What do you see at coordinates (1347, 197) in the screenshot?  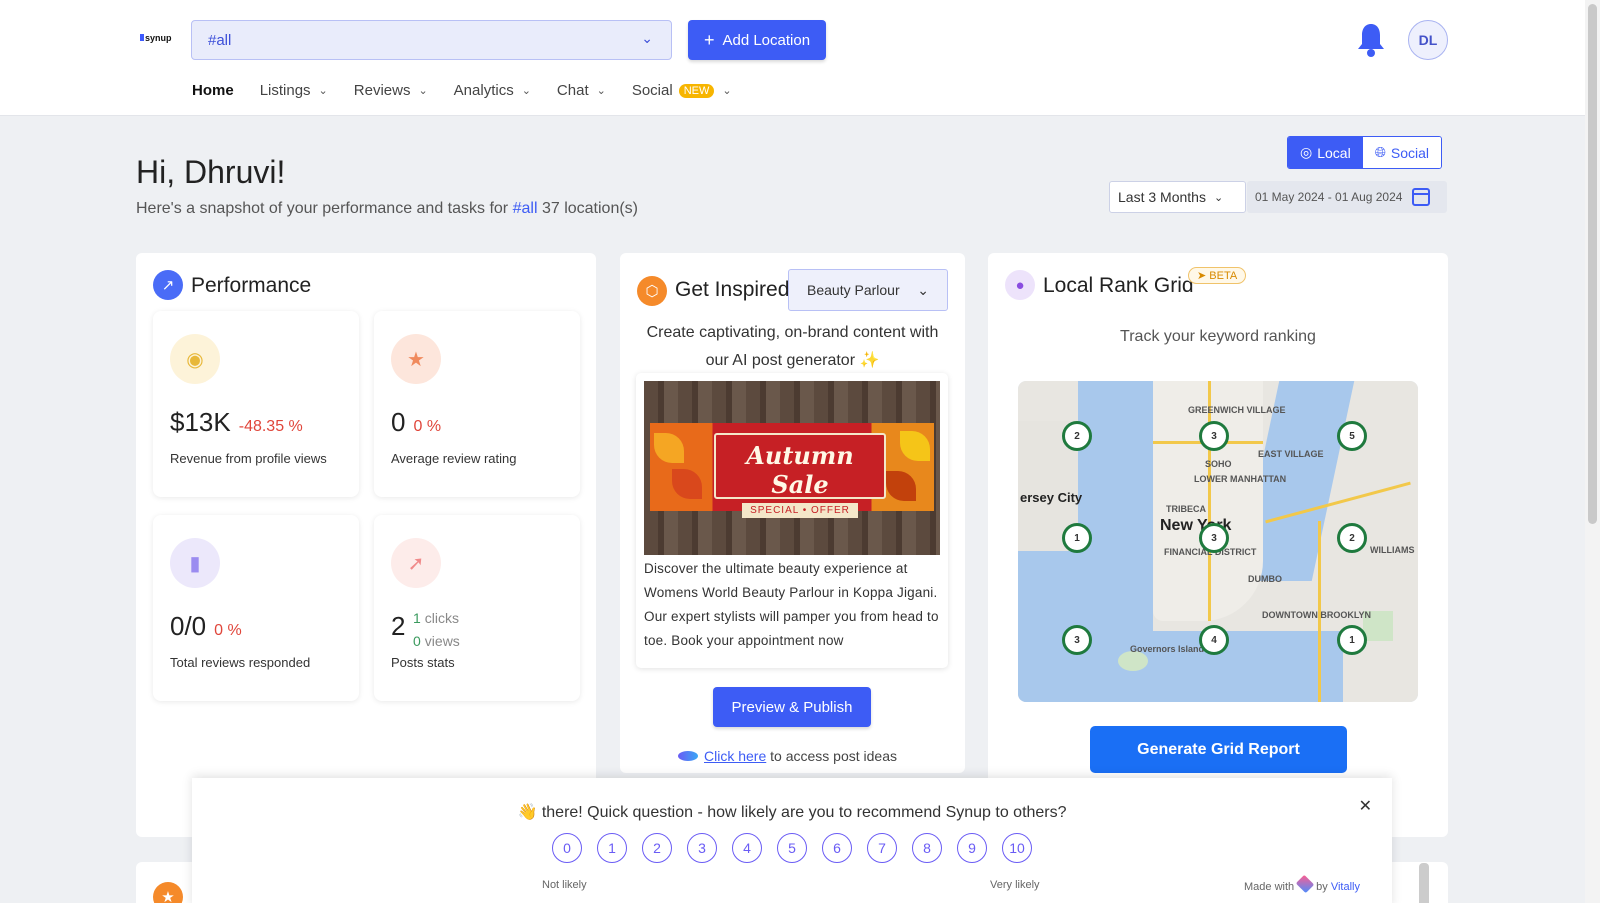 I see `date-range-display: 01 May 2024 - 01 Aug 2024` at bounding box center [1347, 197].